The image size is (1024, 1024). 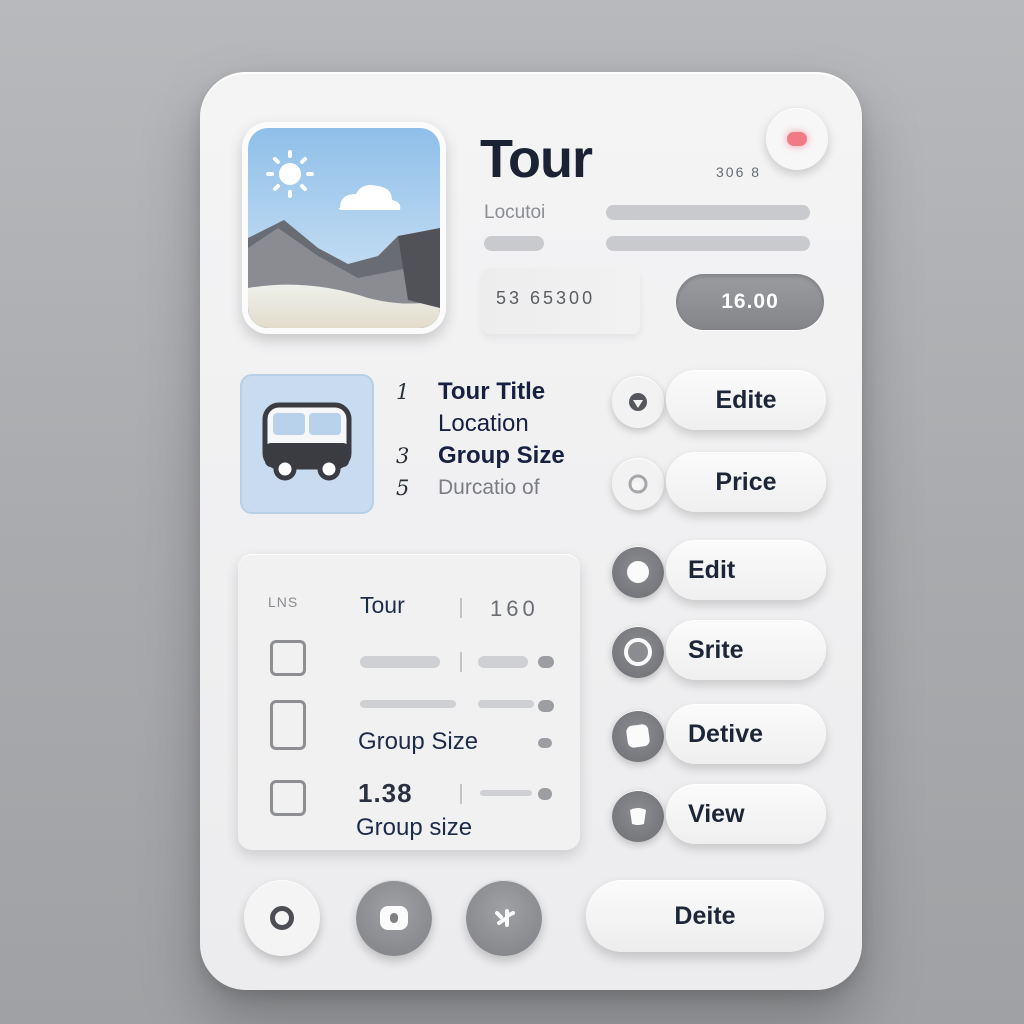 What do you see at coordinates (705, 916) in the screenshot?
I see `delete-button: Deite` at bounding box center [705, 916].